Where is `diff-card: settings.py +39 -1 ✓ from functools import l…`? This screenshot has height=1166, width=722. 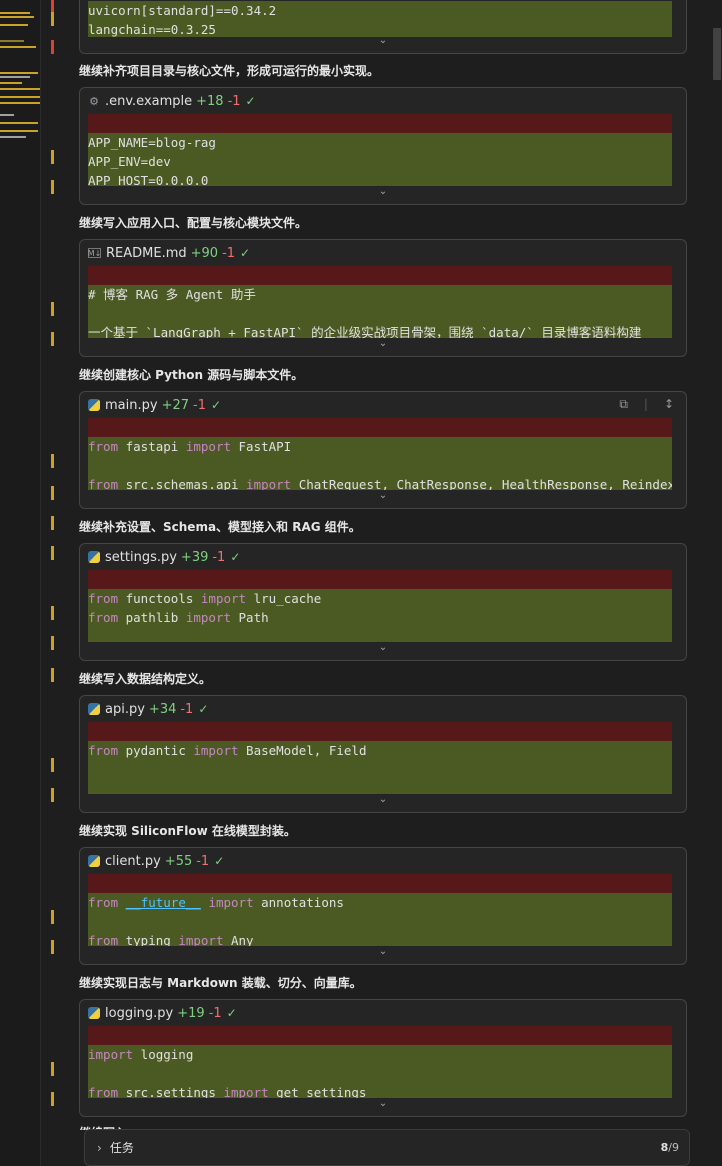 diff-card: settings.py +39 -1 ✓ from functools import l… is located at coordinates (383, 602).